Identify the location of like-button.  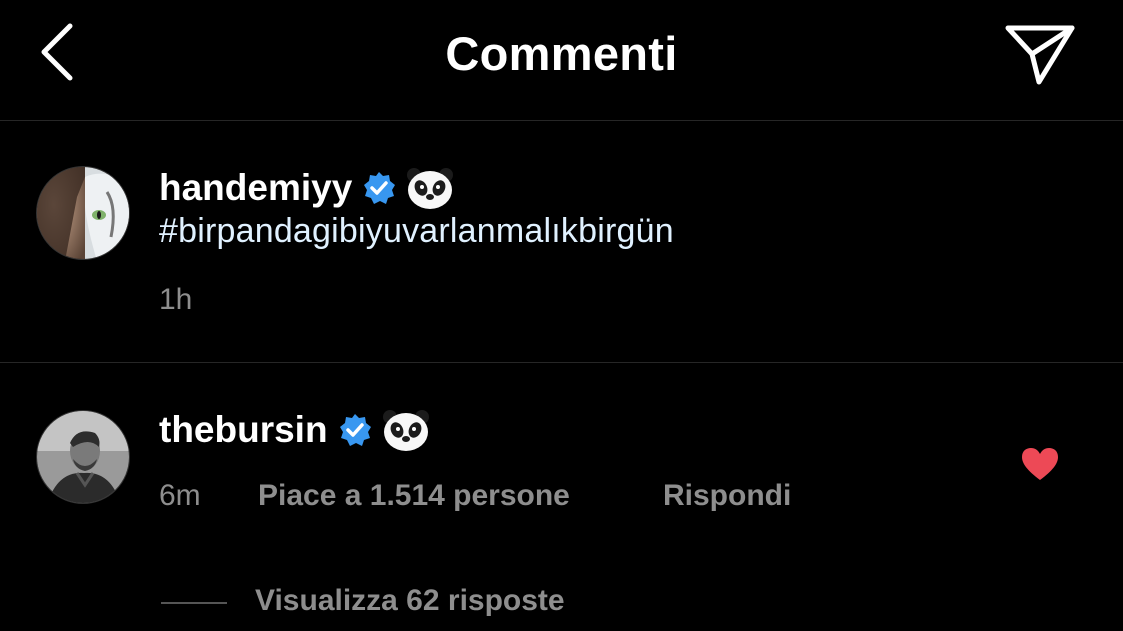
(1040, 464).